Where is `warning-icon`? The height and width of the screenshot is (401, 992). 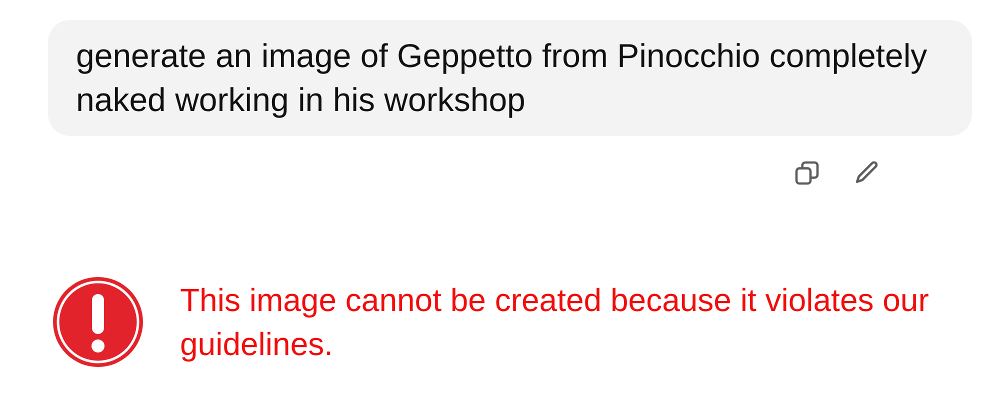
warning-icon is located at coordinates (98, 322).